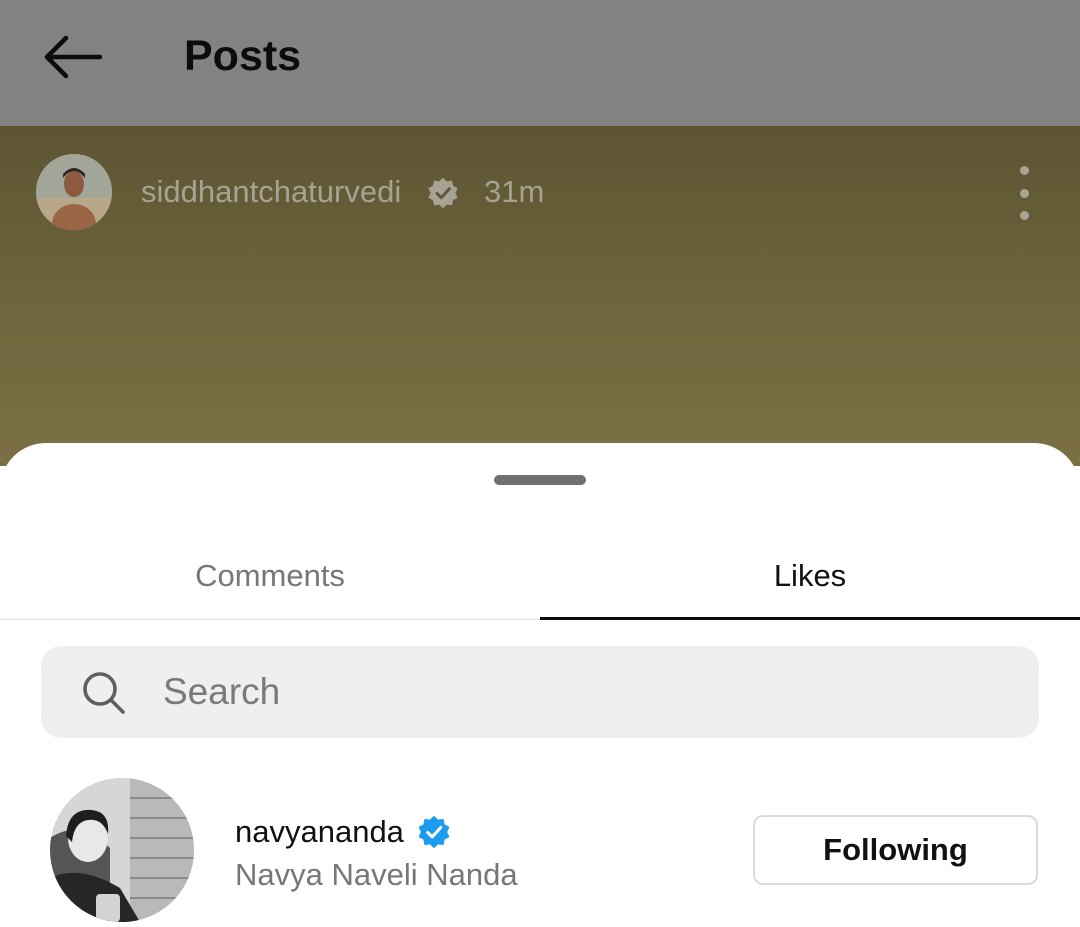 This screenshot has height=927, width=1080. What do you see at coordinates (895, 850) in the screenshot?
I see `following-button: Following` at bounding box center [895, 850].